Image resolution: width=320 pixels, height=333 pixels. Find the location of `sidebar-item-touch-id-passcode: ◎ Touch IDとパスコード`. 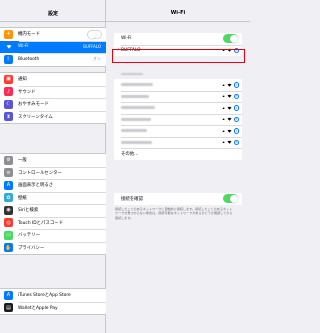

sidebar-item-touch-id-passcode: ◎ Touch IDとパスコード is located at coordinates (53, 223).